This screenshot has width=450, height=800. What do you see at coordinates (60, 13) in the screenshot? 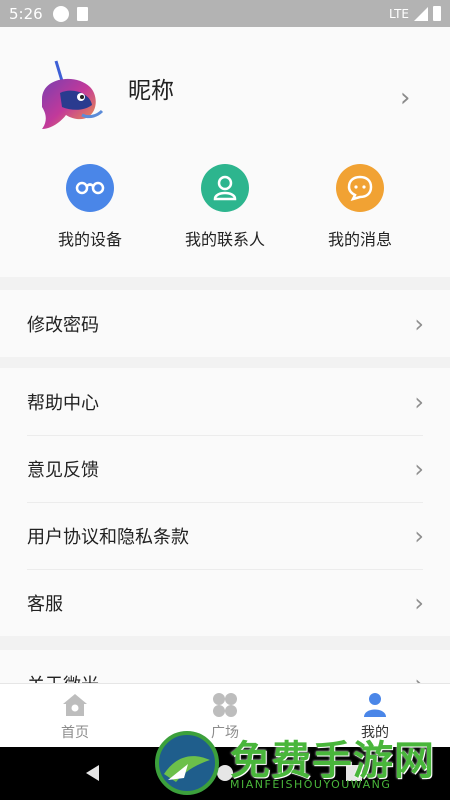
I see `notification-dot-icon` at bounding box center [60, 13].